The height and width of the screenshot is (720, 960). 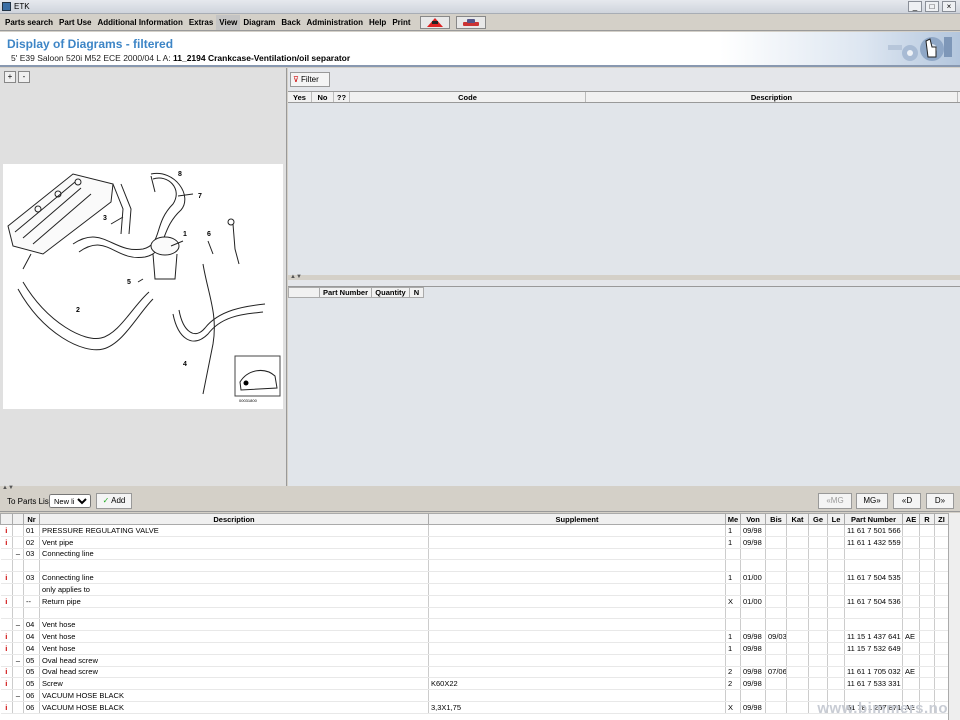 I want to click on table-row: i 02 Vent pipe 1 09/98 11 61 1 432 559, so click(x=474, y=542).